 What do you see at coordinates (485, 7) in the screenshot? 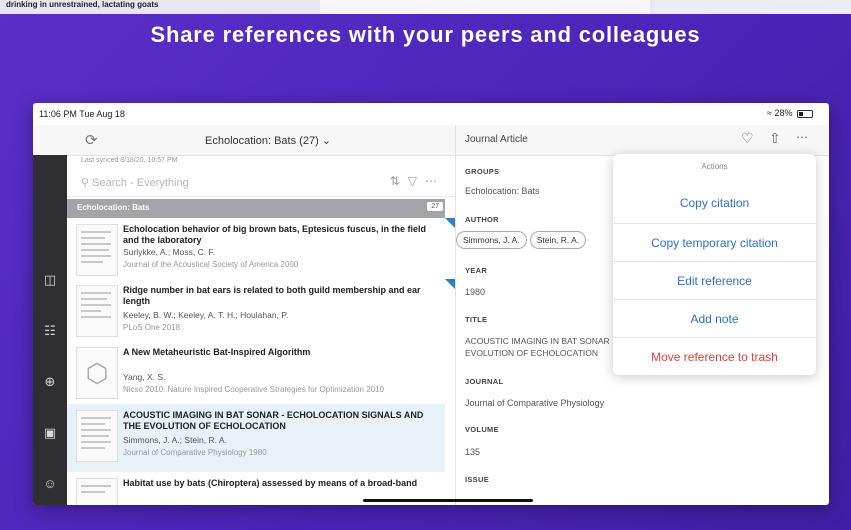
I see `background-panel` at bounding box center [485, 7].